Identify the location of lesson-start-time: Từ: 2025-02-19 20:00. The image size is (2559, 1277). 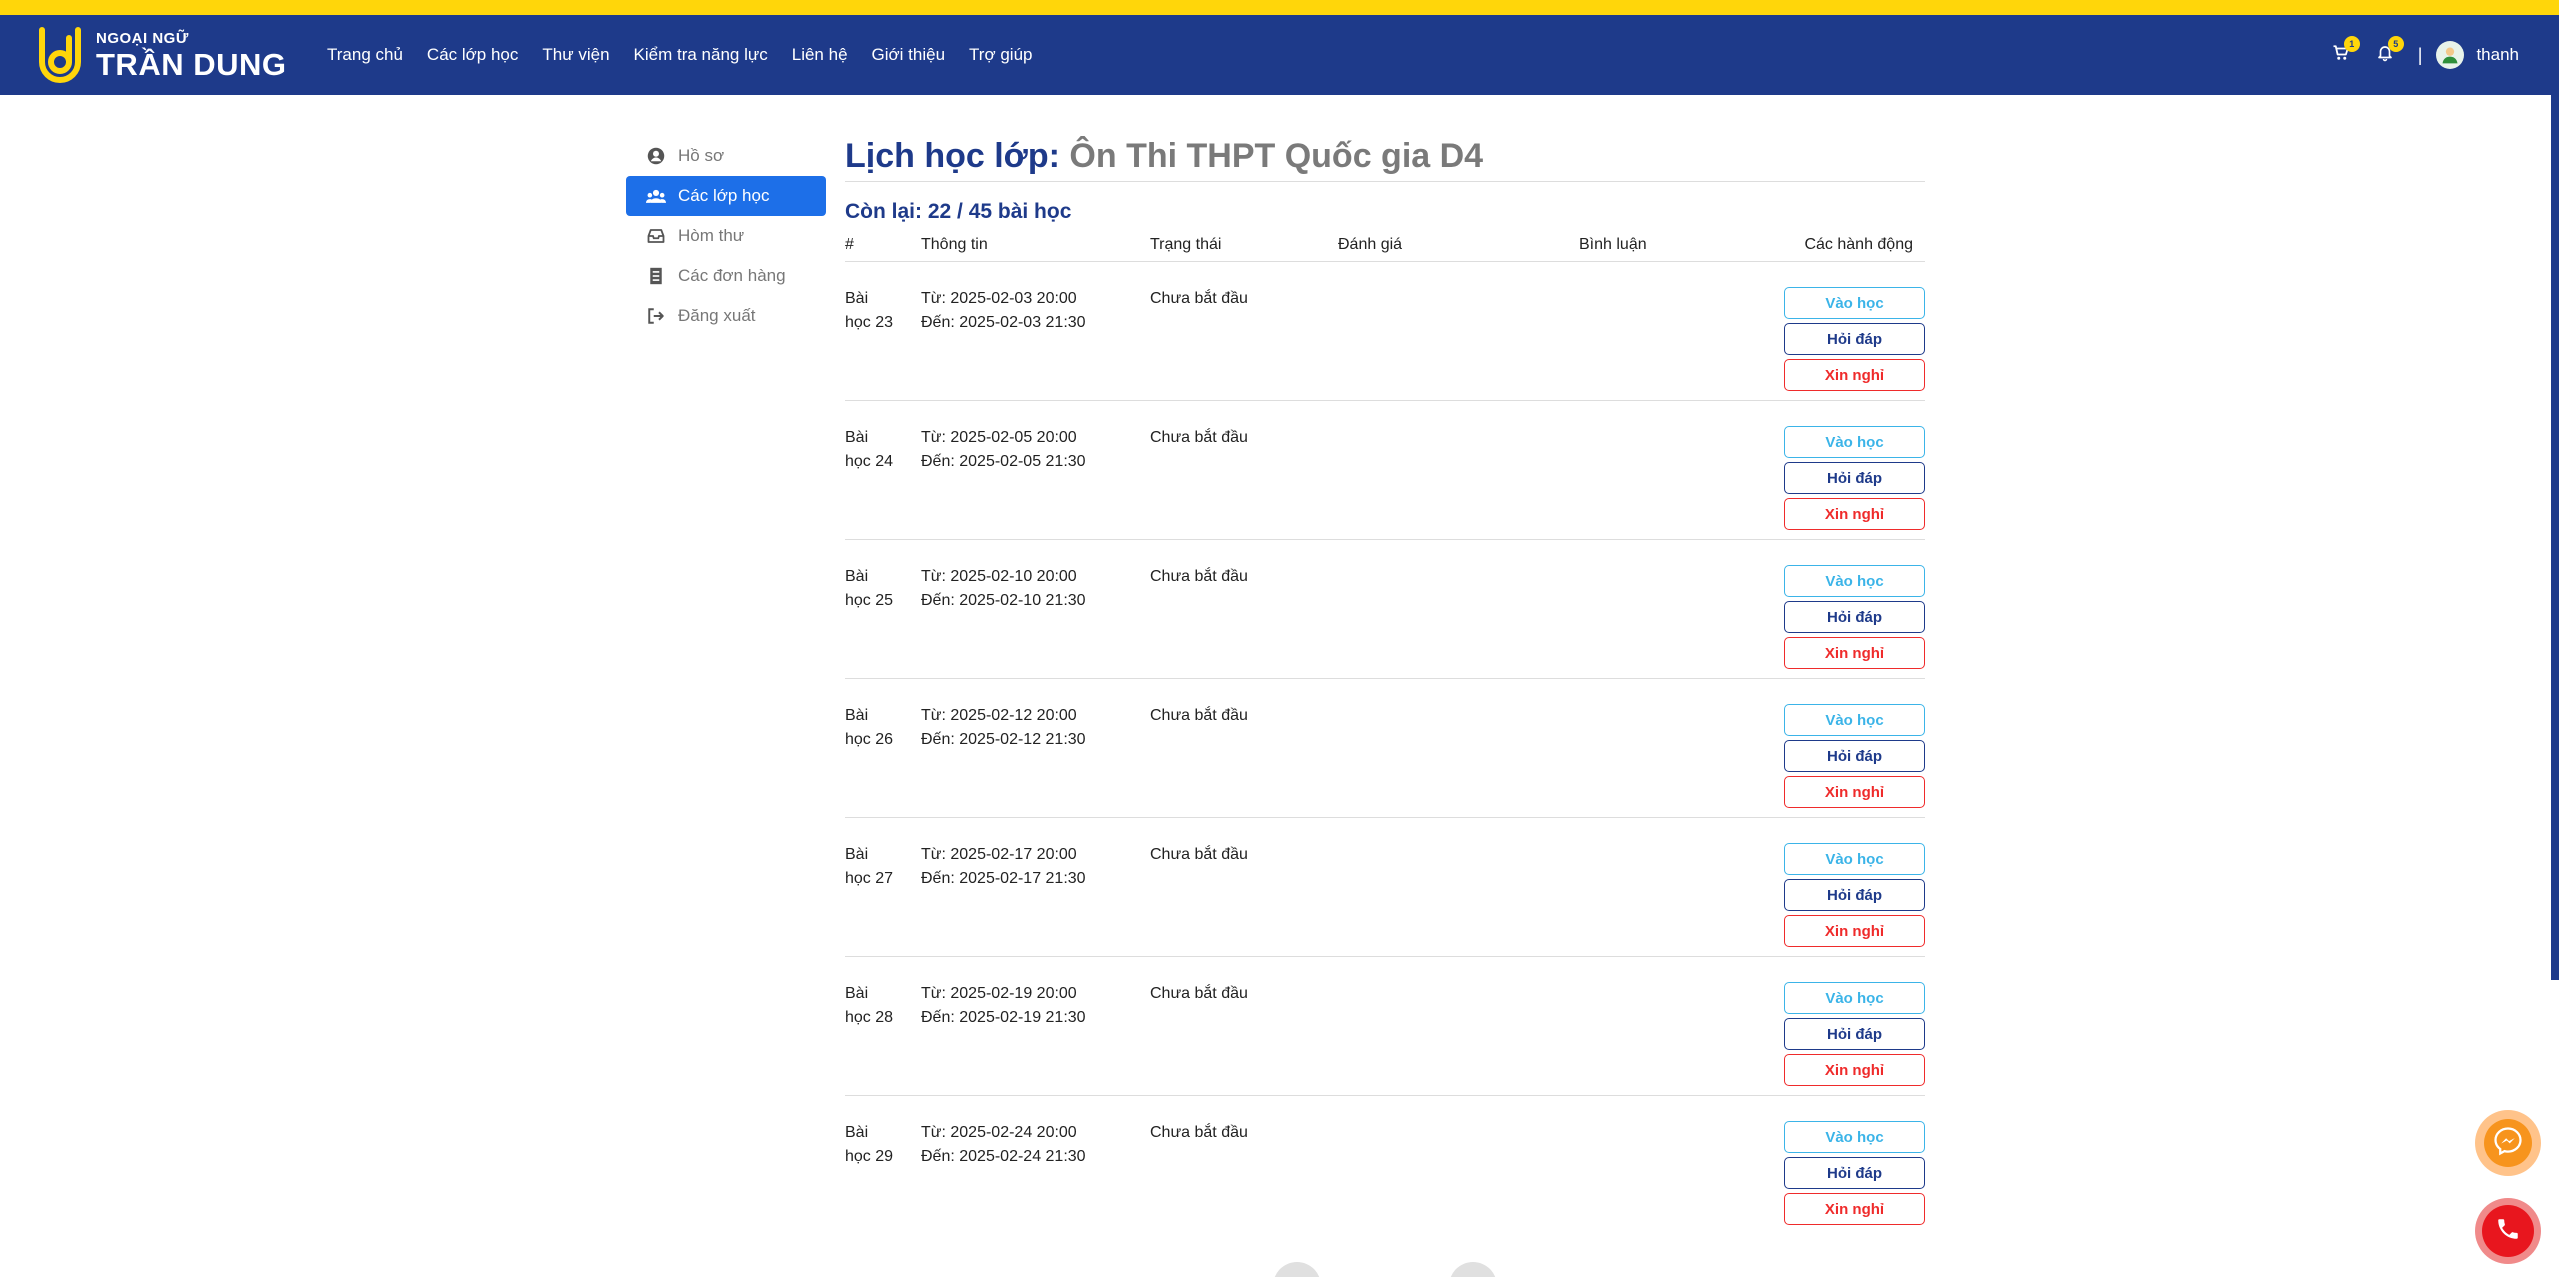
(999, 993).